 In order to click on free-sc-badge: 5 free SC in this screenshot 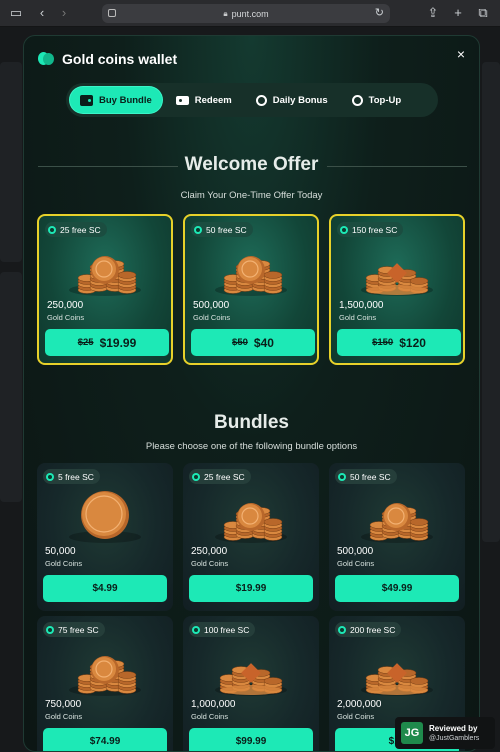, I will do `click(71, 476)`.